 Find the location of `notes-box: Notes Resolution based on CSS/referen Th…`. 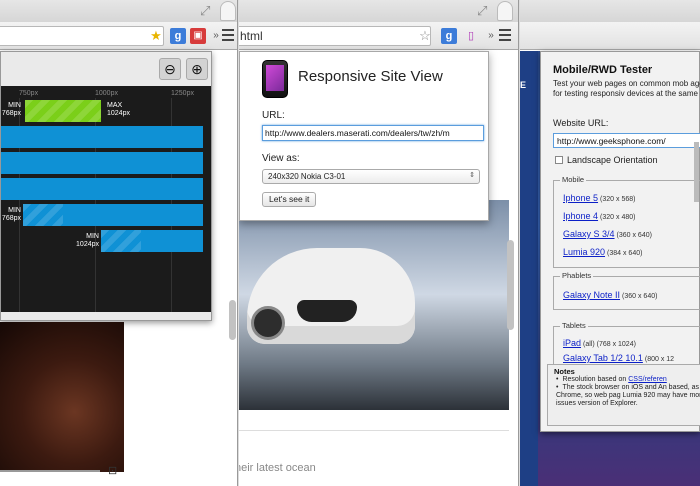

notes-box: Notes Resolution based on CSS/referen Th… is located at coordinates (623, 395).